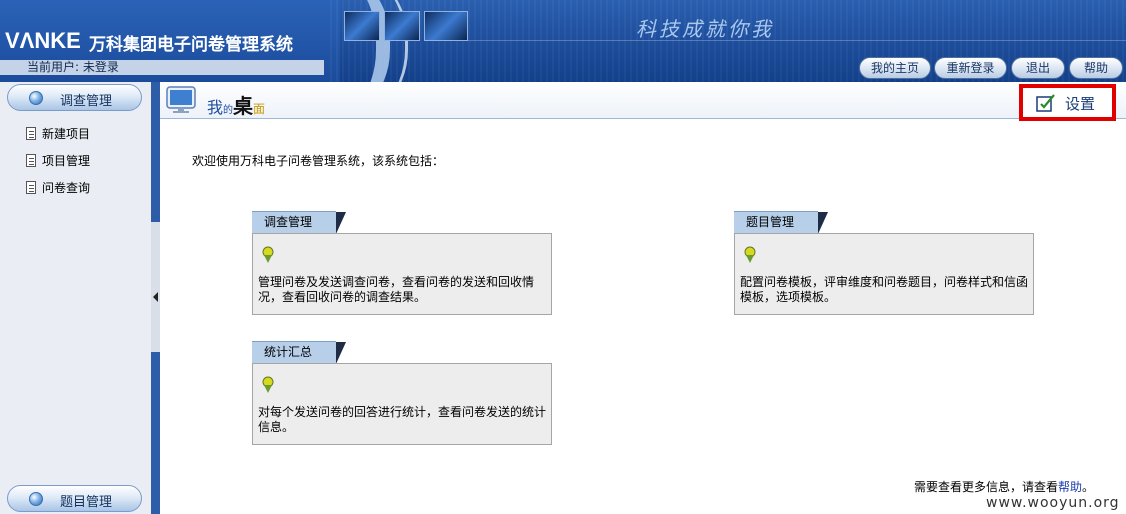  Describe the element at coordinates (86, 101) in the screenshot. I see `sidebar-tab-label: 调查管理` at that location.